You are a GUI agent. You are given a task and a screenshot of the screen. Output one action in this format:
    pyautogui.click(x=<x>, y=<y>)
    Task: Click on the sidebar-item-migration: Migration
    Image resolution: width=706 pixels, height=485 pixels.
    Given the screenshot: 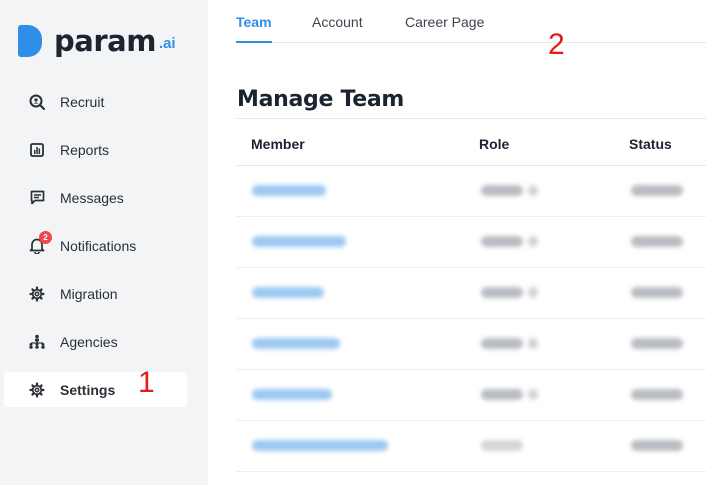 What is the action you would take?
    pyautogui.click(x=95, y=293)
    